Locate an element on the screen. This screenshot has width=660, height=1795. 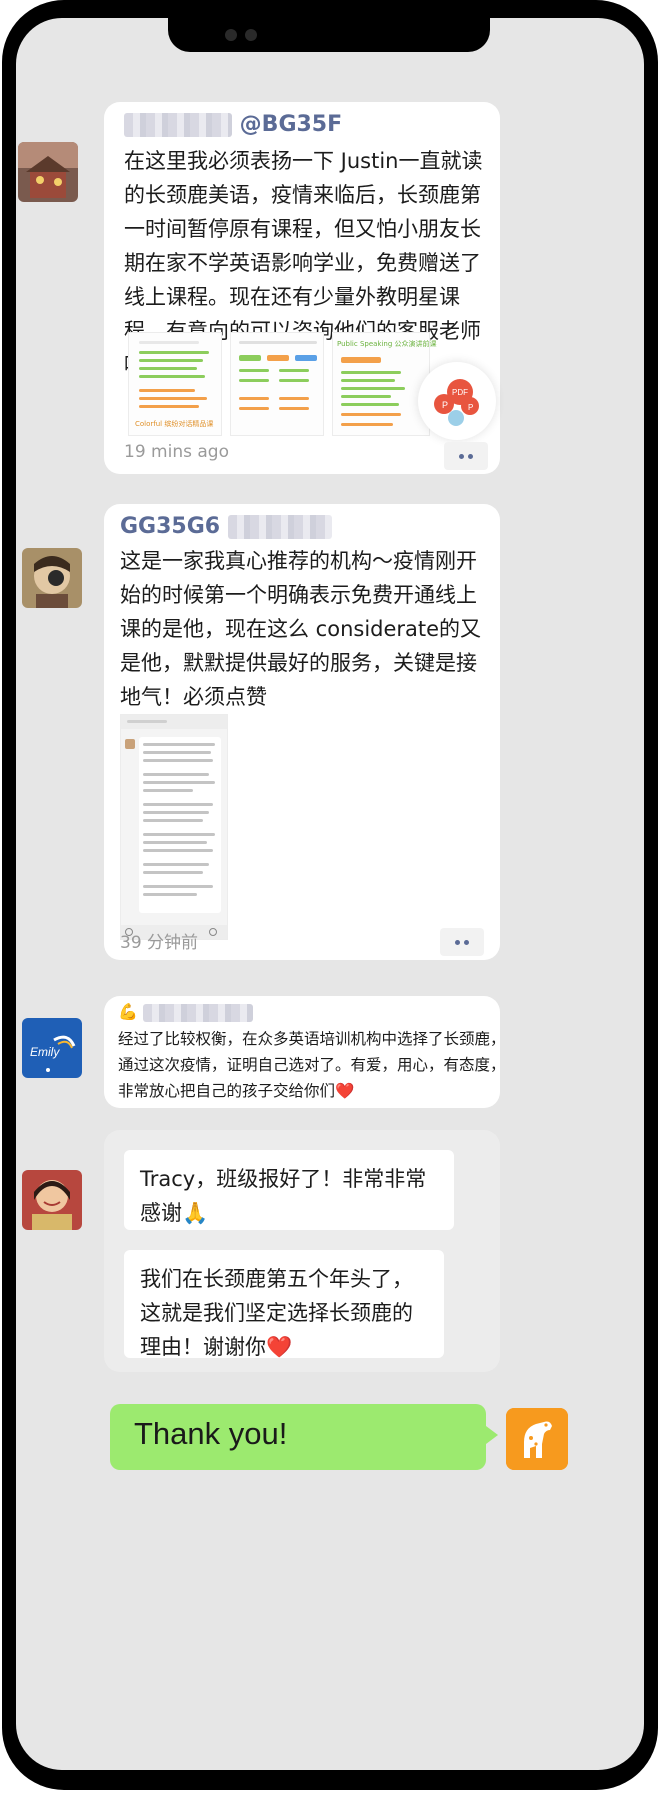
post-line: 一时间暂停原有课程，但又怕小朋友长 is located at coordinates (302, 229).